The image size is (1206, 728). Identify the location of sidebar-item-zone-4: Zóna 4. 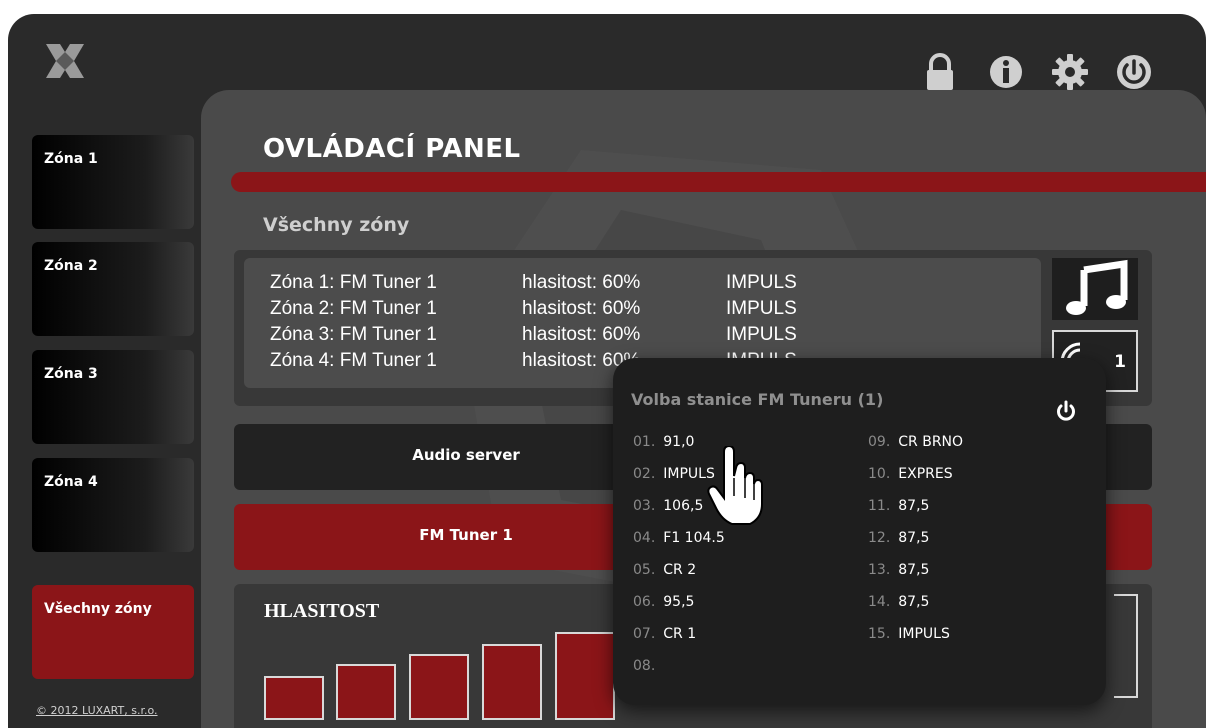
(113, 505).